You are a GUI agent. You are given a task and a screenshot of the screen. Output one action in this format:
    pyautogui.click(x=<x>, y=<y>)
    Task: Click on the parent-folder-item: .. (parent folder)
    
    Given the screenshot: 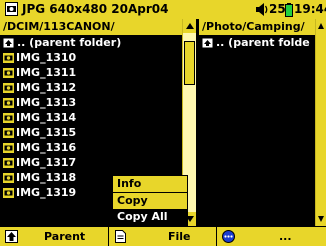 What is the action you would take?
    pyautogui.click(x=91, y=42)
    